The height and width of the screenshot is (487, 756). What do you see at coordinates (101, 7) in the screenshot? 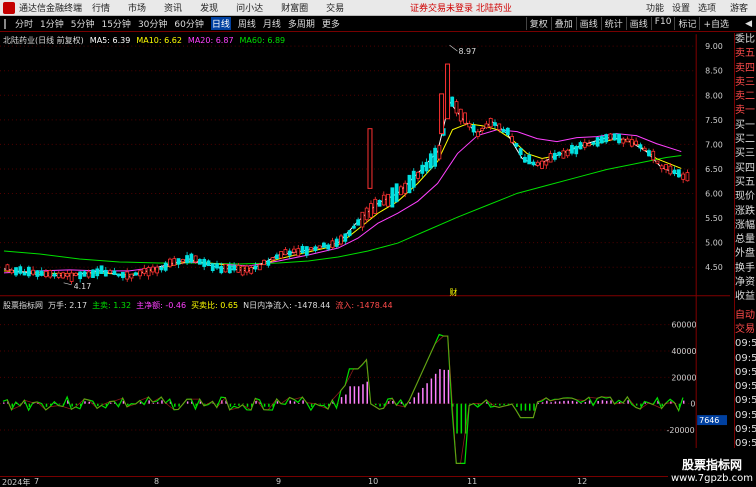
I see `menu-hangqing: 行情` at bounding box center [101, 7].